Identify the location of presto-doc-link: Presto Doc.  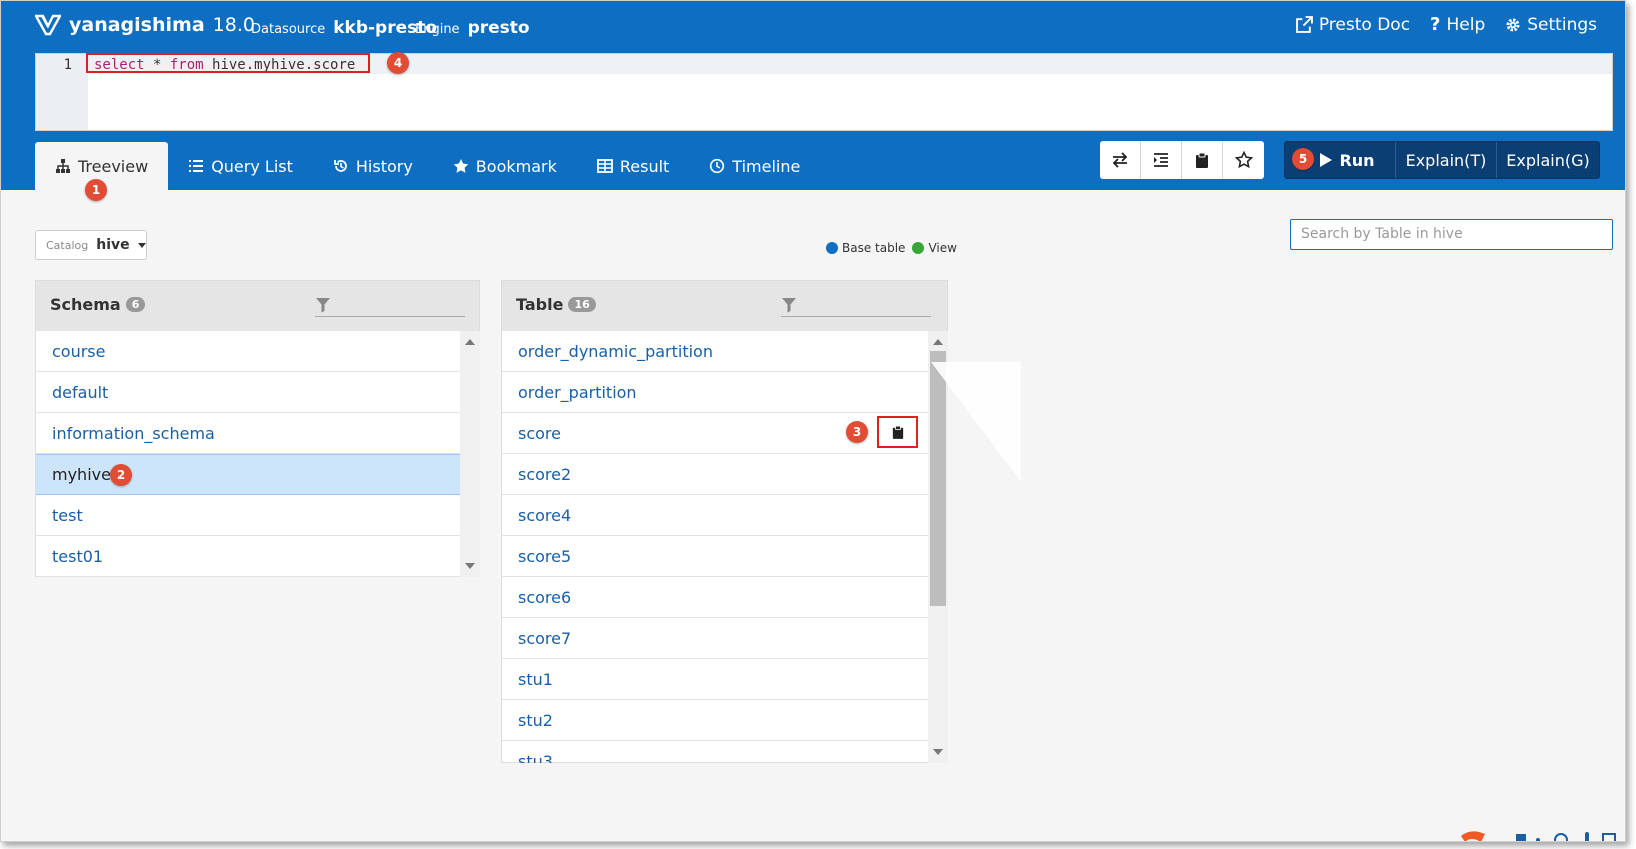
(1353, 24).